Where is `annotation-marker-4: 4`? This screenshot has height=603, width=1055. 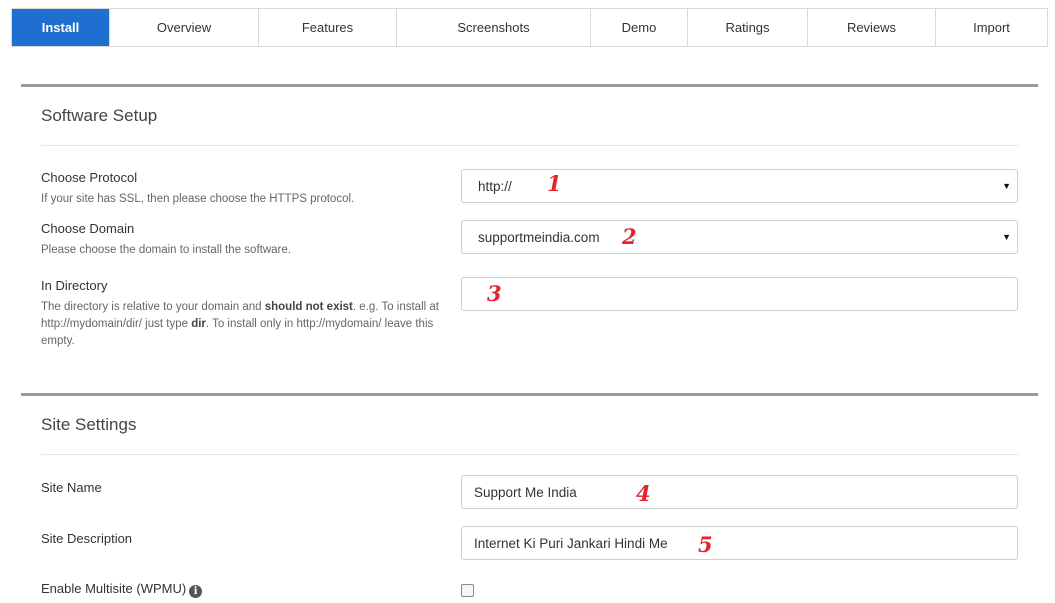
annotation-marker-4: 4 is located at coordinates (643, 493).